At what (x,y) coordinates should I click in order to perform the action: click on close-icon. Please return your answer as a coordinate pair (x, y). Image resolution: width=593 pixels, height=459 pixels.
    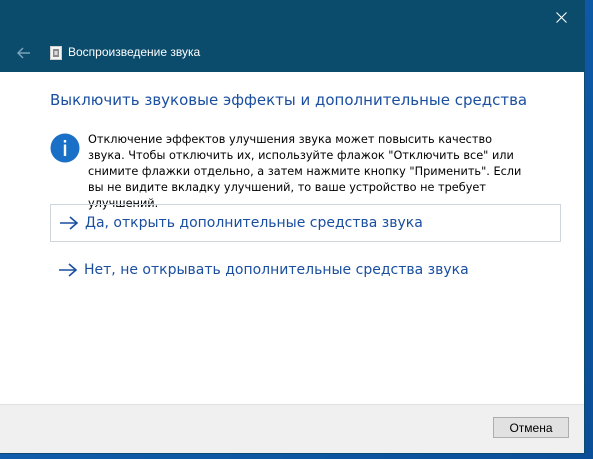
    Looking at the image, I should click on (561, 17).